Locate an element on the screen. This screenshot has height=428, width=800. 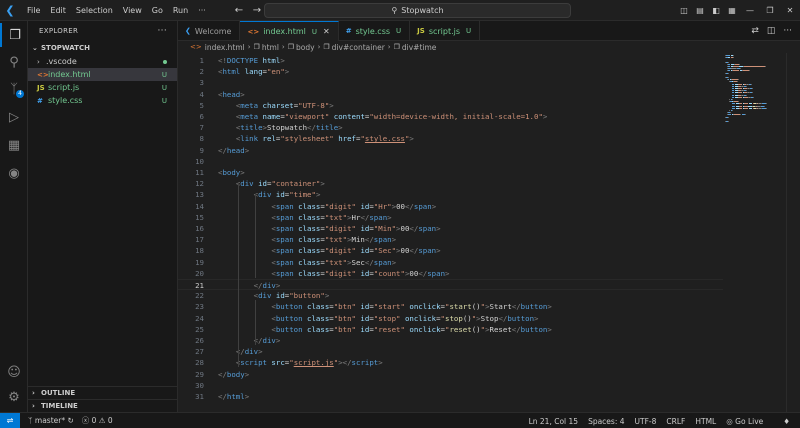
back-arrow-icon: ← is located at coordinates (239, 10).